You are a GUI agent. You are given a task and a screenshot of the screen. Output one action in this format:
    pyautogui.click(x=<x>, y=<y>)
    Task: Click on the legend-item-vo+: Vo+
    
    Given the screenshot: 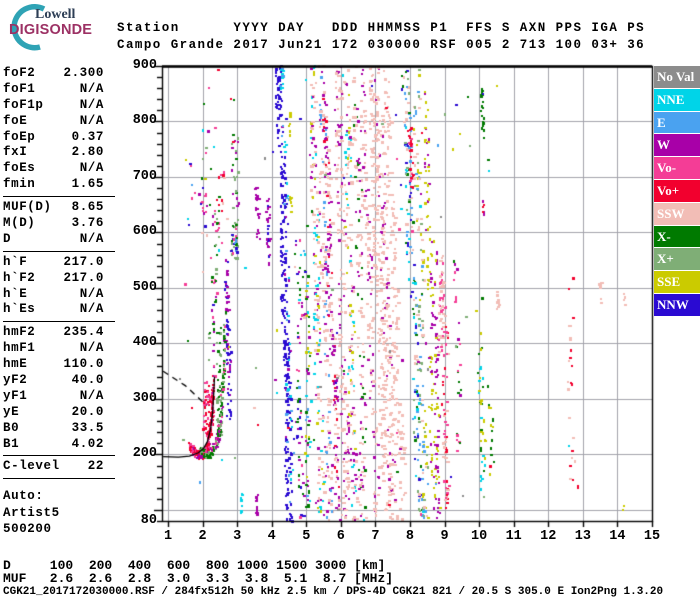 What is the action you would take?
    pyautogui.click(x=677, y=190)
    